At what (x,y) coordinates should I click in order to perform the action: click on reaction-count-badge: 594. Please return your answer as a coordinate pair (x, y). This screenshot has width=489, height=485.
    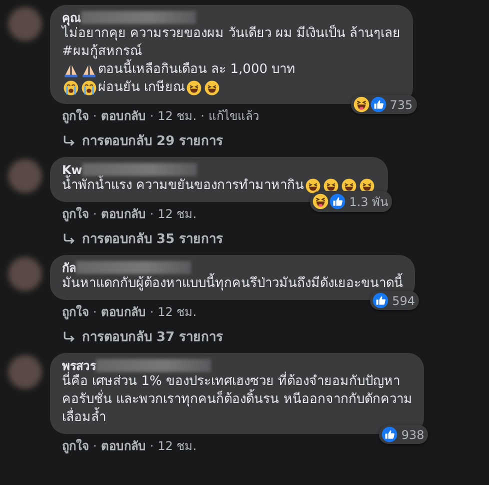
    Looking at the image, I should click on (394, 300).